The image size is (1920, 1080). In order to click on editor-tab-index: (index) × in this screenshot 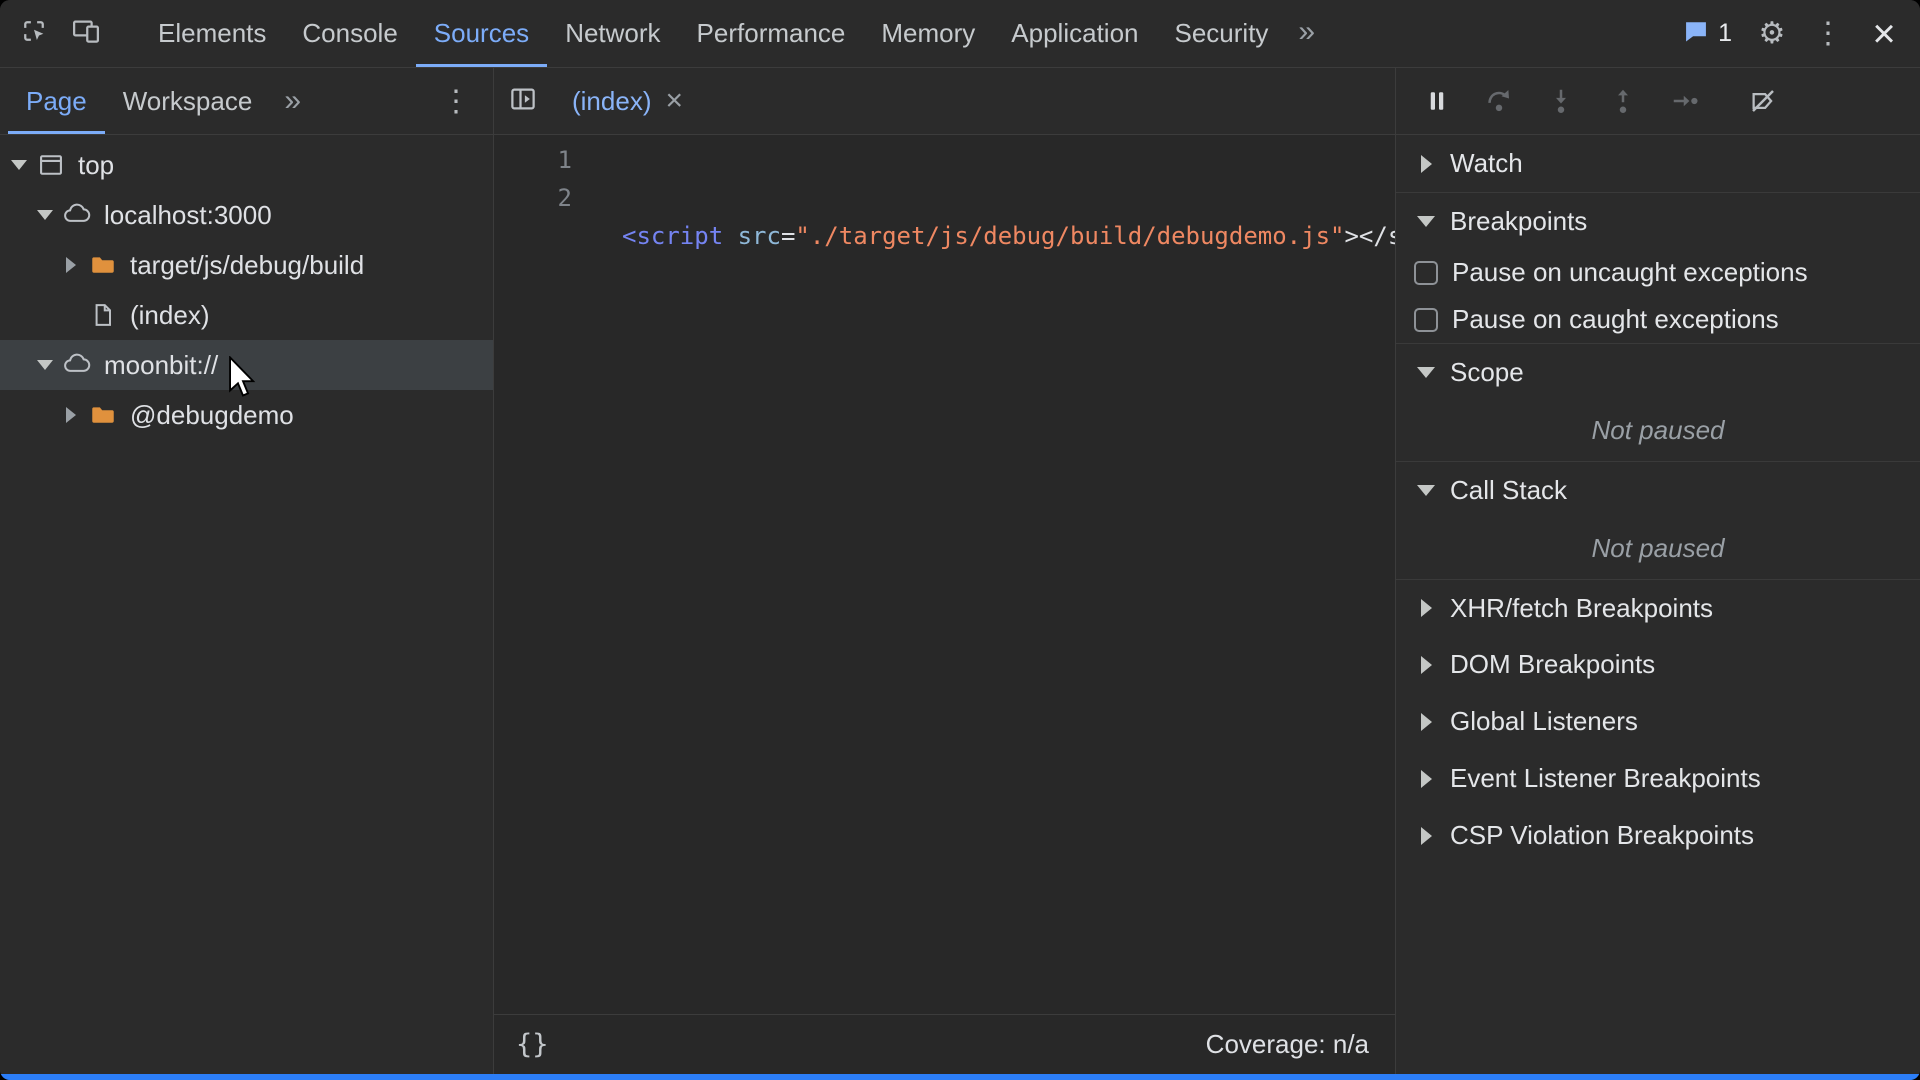, I will do `click(627, 101)`.